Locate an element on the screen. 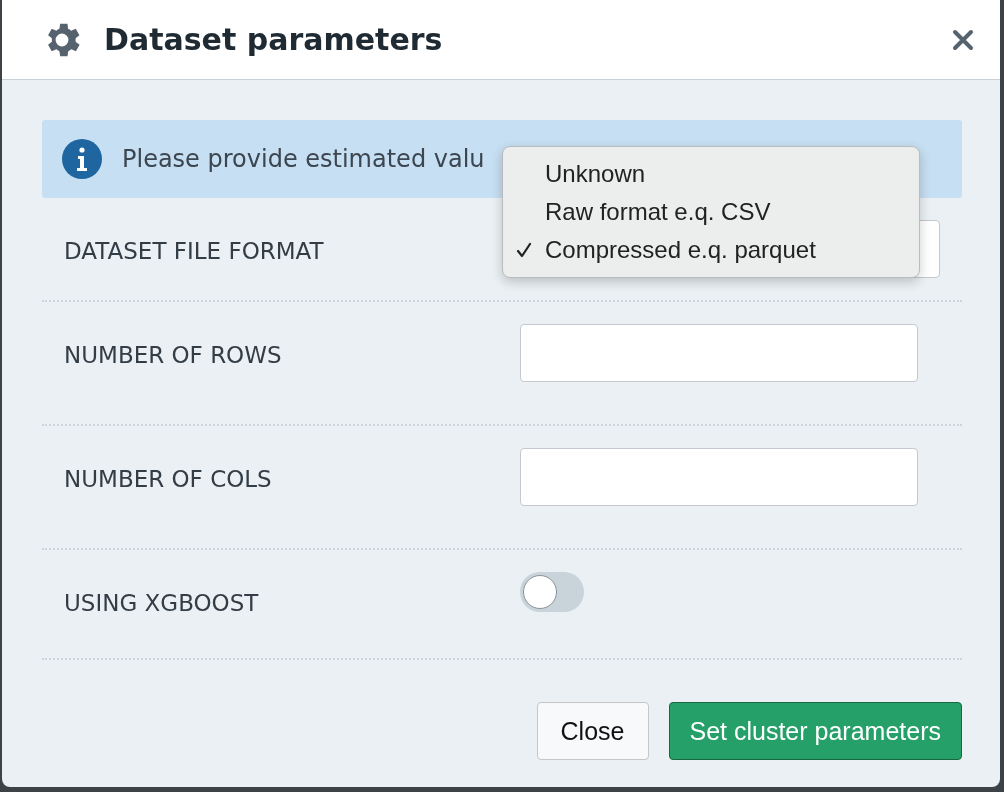 The width and height of the screenshot is (1004, 792). close-icon is located at coordinates (963, 39).